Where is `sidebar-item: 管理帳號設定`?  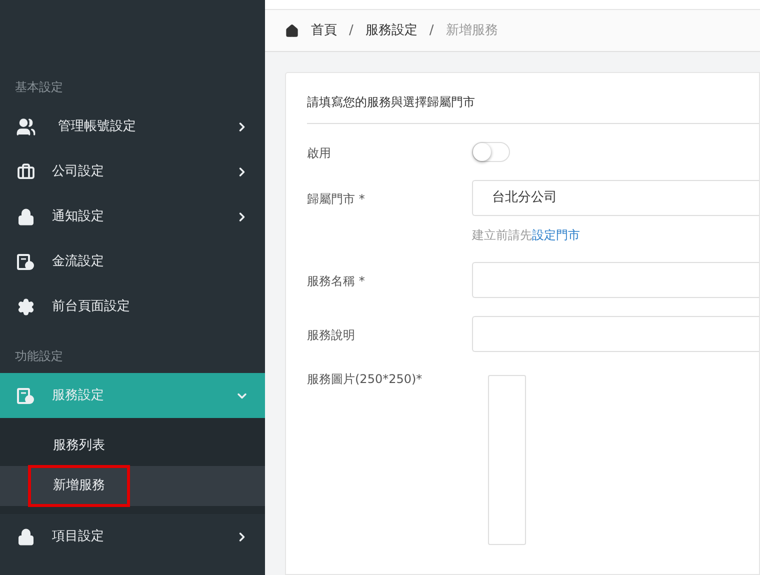
sidebar-item: 管理帳號設定 is located at coordinates (132, 126).